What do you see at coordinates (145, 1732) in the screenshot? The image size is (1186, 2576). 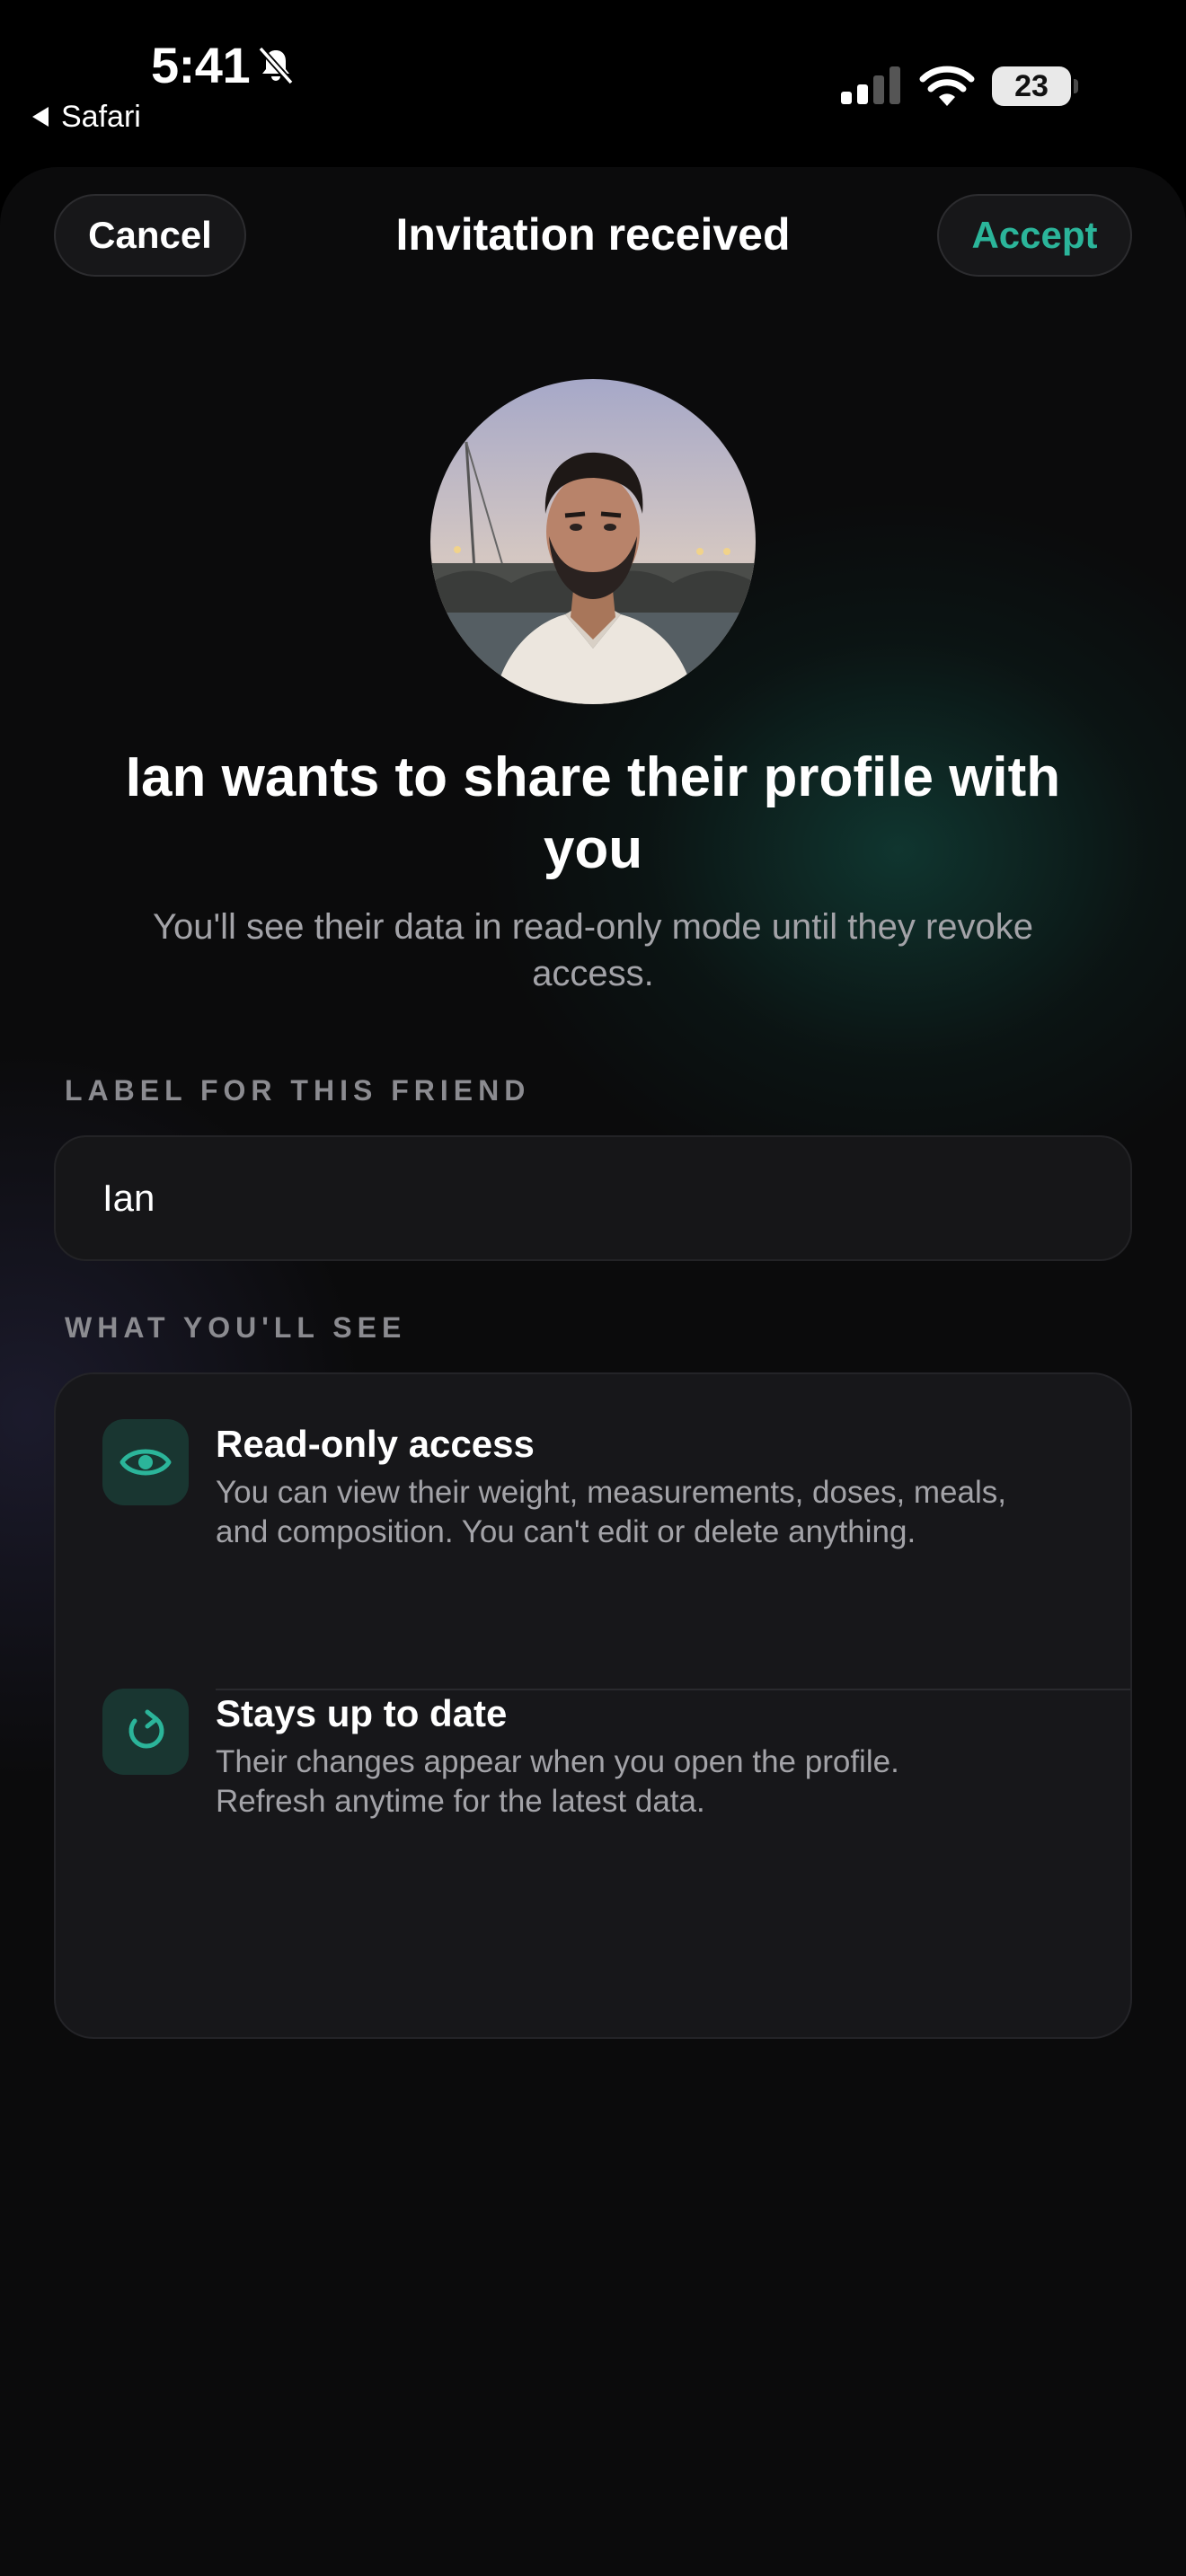 I see `refresh-icon` at bounding box center [145, 1732].